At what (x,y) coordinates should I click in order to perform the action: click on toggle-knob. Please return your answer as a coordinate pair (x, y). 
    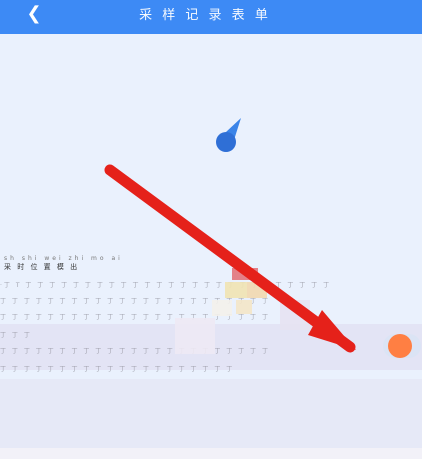
    Looking at the image, I should click on (400, 346).